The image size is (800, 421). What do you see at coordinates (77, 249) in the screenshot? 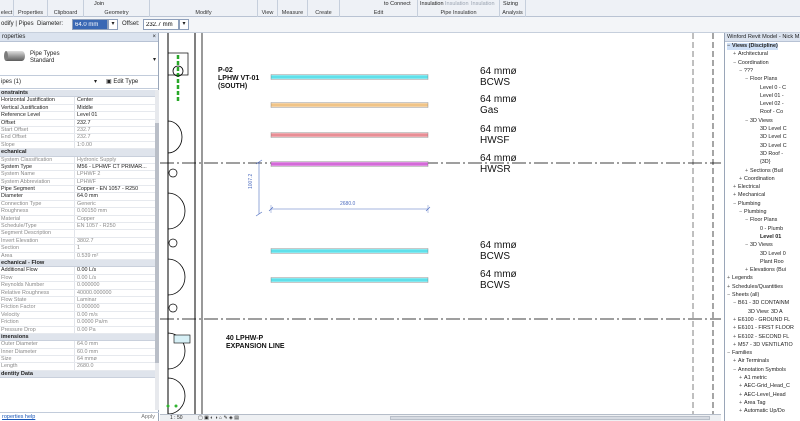
I see `property-row: Section 1` at bounding box center [77, 249].